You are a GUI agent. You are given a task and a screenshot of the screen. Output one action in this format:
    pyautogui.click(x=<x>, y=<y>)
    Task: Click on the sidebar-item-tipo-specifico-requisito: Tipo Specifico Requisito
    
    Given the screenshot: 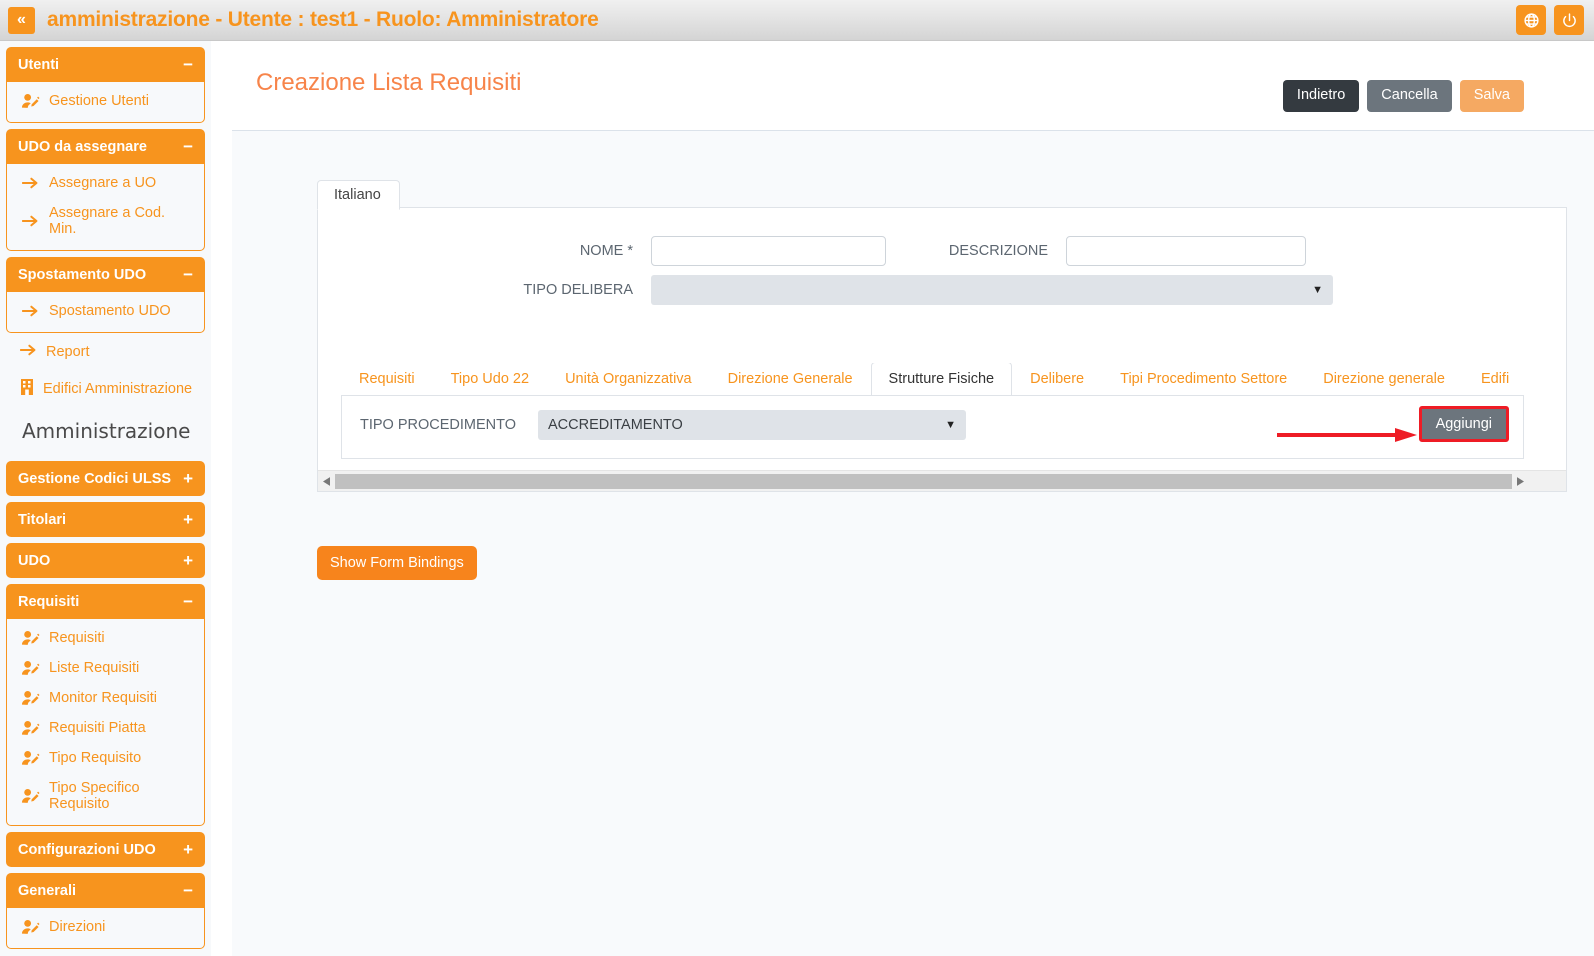 What is the action you would take?
    pyautogui.click(x=105, y=796)
    